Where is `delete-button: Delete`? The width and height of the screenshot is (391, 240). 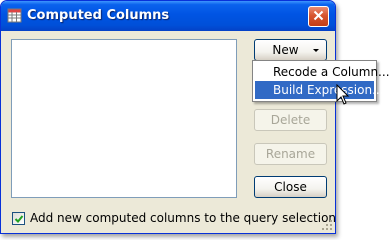
delete-button: Delete is located at coordinates (290, 120).